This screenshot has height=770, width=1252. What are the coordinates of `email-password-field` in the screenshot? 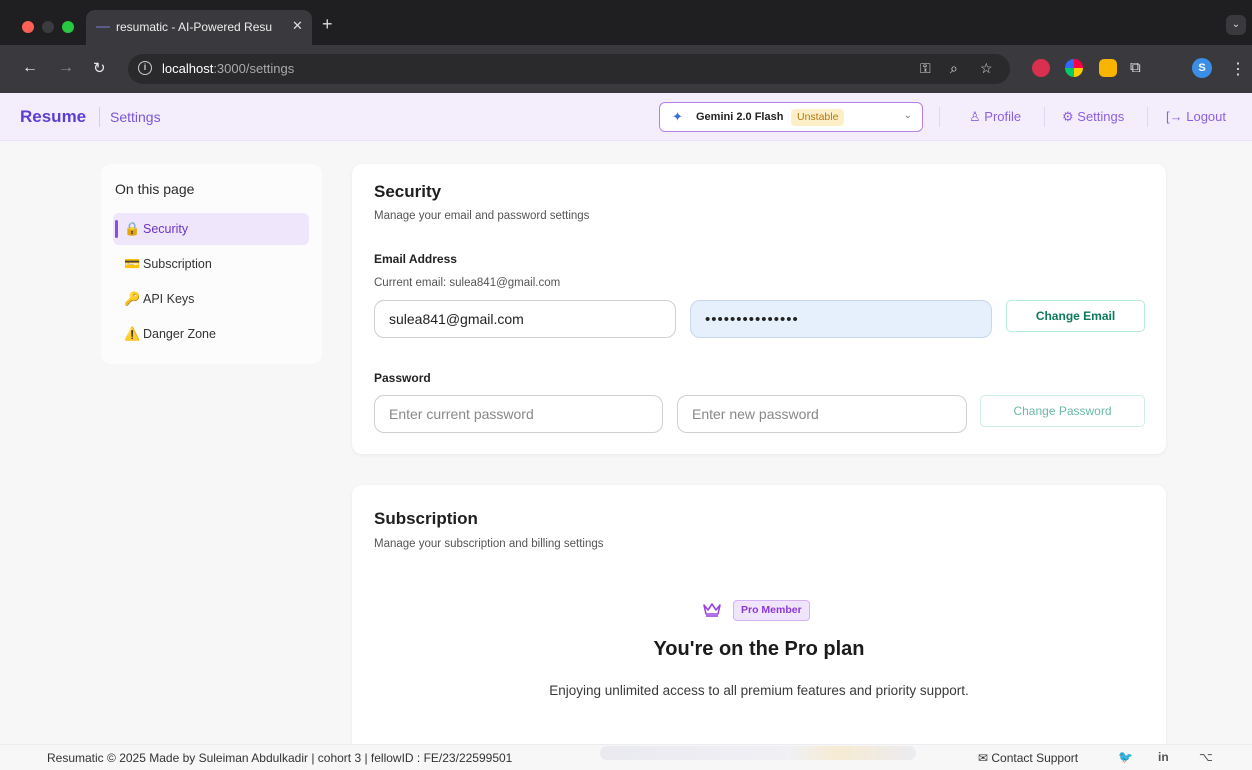 It's located at (841, 319).